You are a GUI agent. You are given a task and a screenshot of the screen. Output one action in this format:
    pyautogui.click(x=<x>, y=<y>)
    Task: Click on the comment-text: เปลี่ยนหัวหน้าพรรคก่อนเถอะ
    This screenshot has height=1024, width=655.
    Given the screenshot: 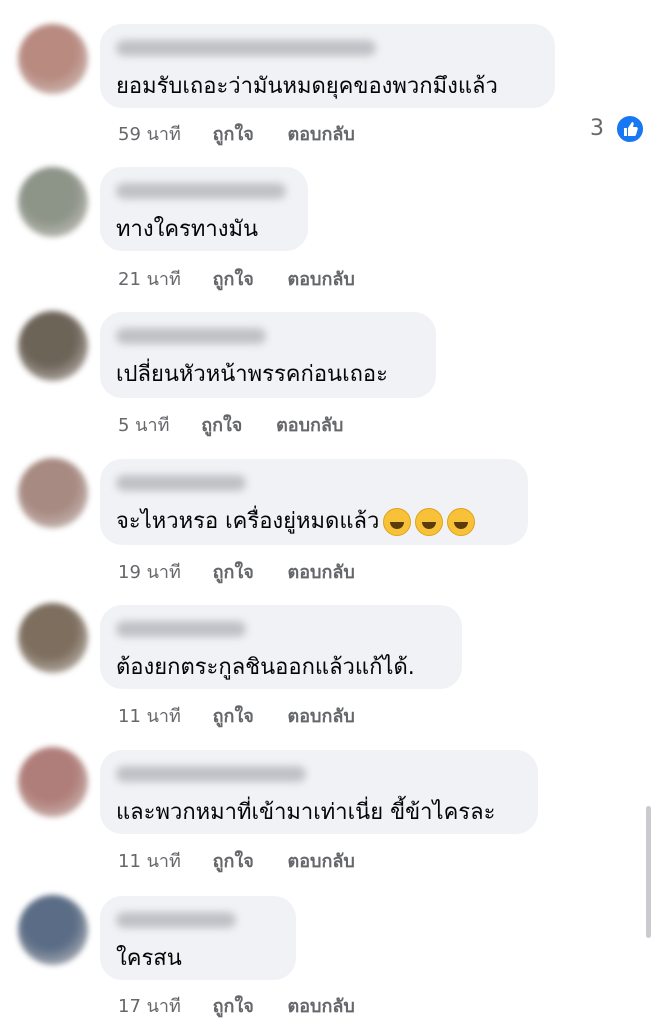 What is the action you would take?
    pyautogui.click(x=252, y=374)
    